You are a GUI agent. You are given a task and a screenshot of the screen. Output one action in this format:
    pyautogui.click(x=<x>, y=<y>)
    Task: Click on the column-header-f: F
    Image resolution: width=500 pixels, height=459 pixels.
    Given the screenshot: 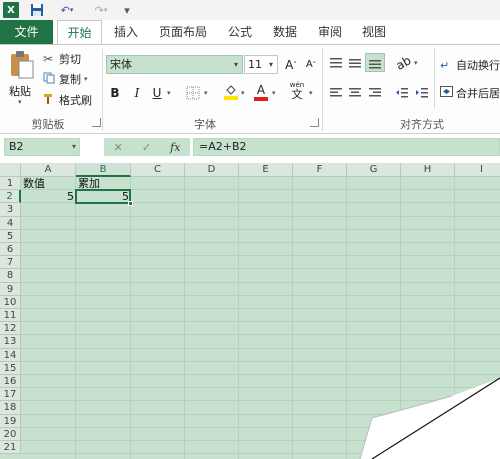 What is the action you would take?
    pyautogui.click(x=320, y=170)
    